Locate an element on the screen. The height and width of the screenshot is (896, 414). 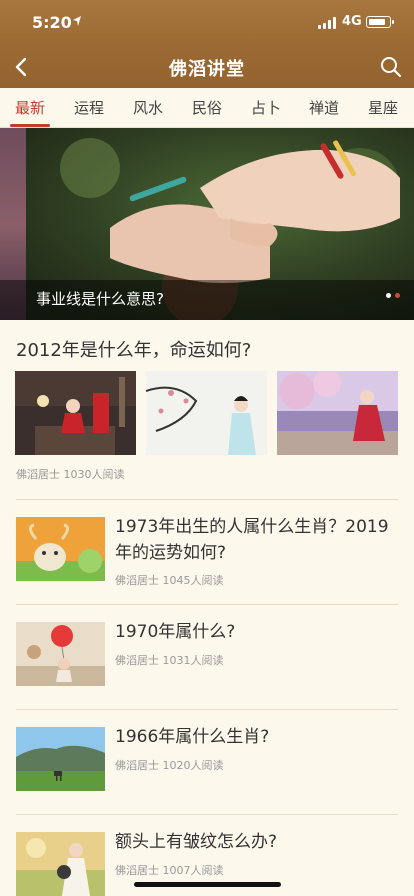
article-title: 1973年出生的人属什么生肖？2019年的运势如何? is located at coordinates (260, 540).